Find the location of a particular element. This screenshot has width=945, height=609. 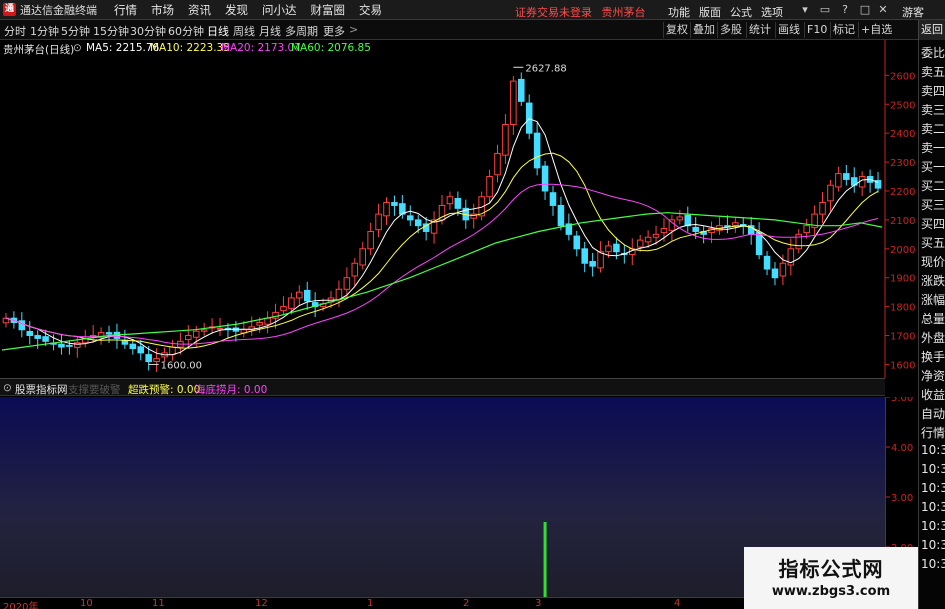

overlay-button: 叠加 is located at coordinates (703, 30).